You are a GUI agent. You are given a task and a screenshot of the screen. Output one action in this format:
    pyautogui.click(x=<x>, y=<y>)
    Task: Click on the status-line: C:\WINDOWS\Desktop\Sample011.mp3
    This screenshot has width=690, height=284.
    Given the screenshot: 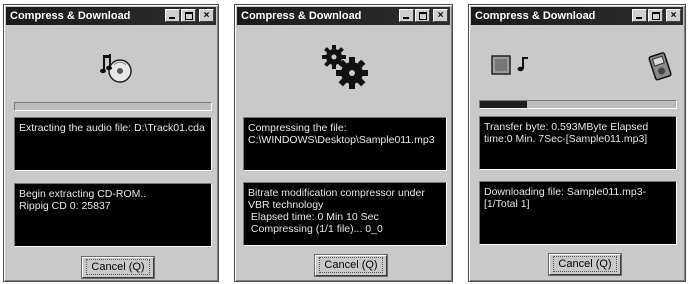 What is the action you would take?
    pyautogui.click(x=341, y=140)
    